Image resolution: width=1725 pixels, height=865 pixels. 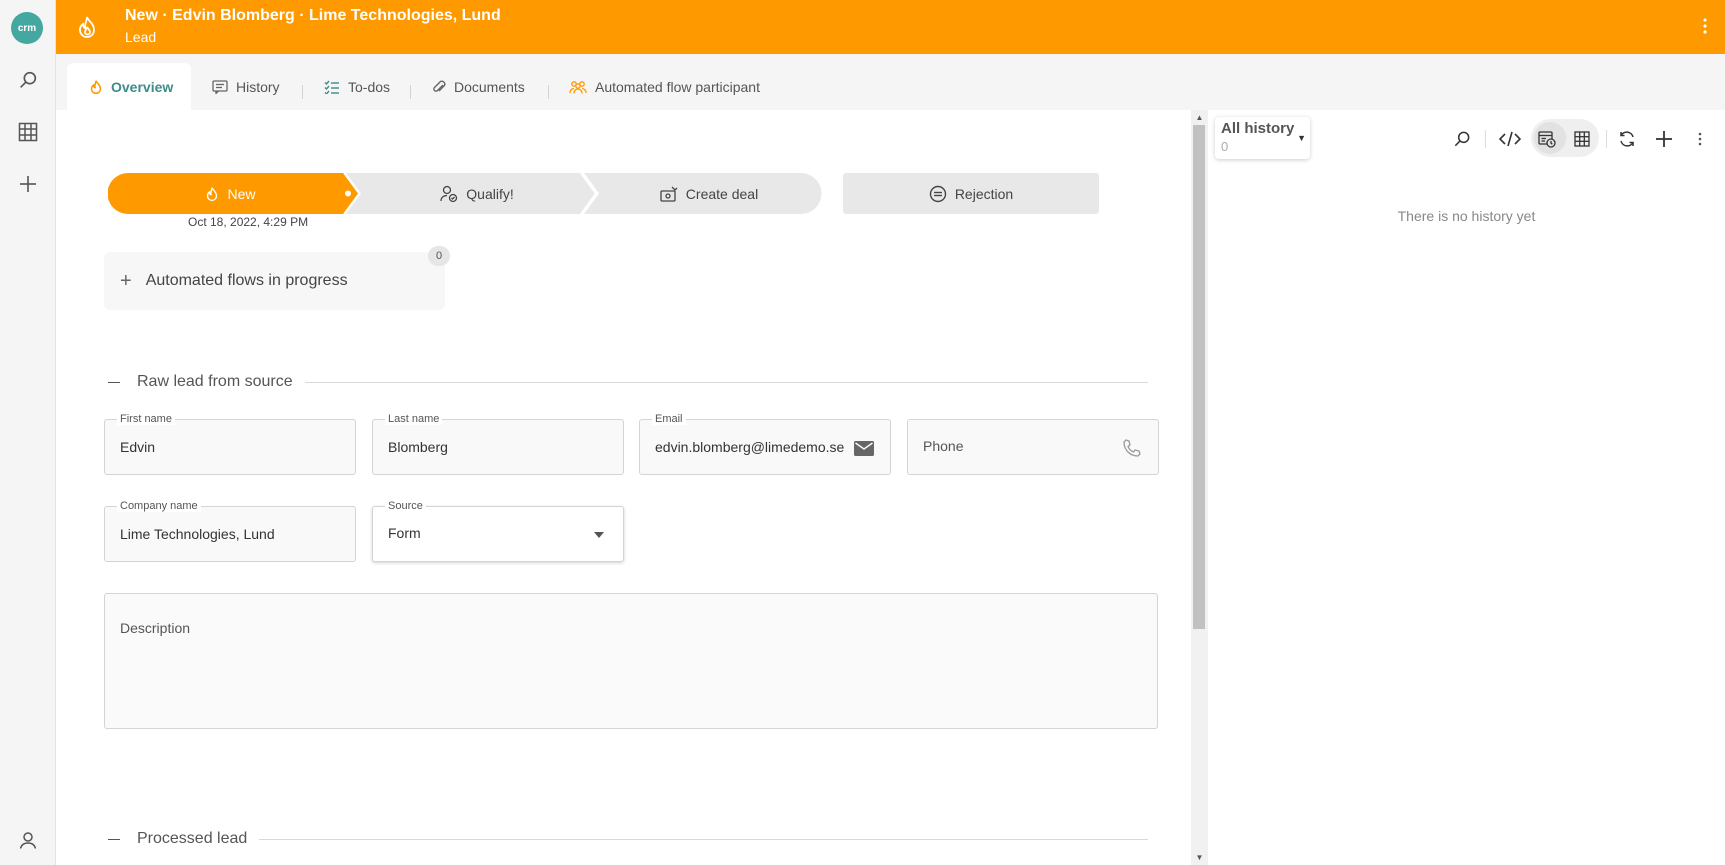 What do you see at coordinates (210, 447) in the screenshot?
I see `first-name-value: Edvin` at bounding box center [210, 447].